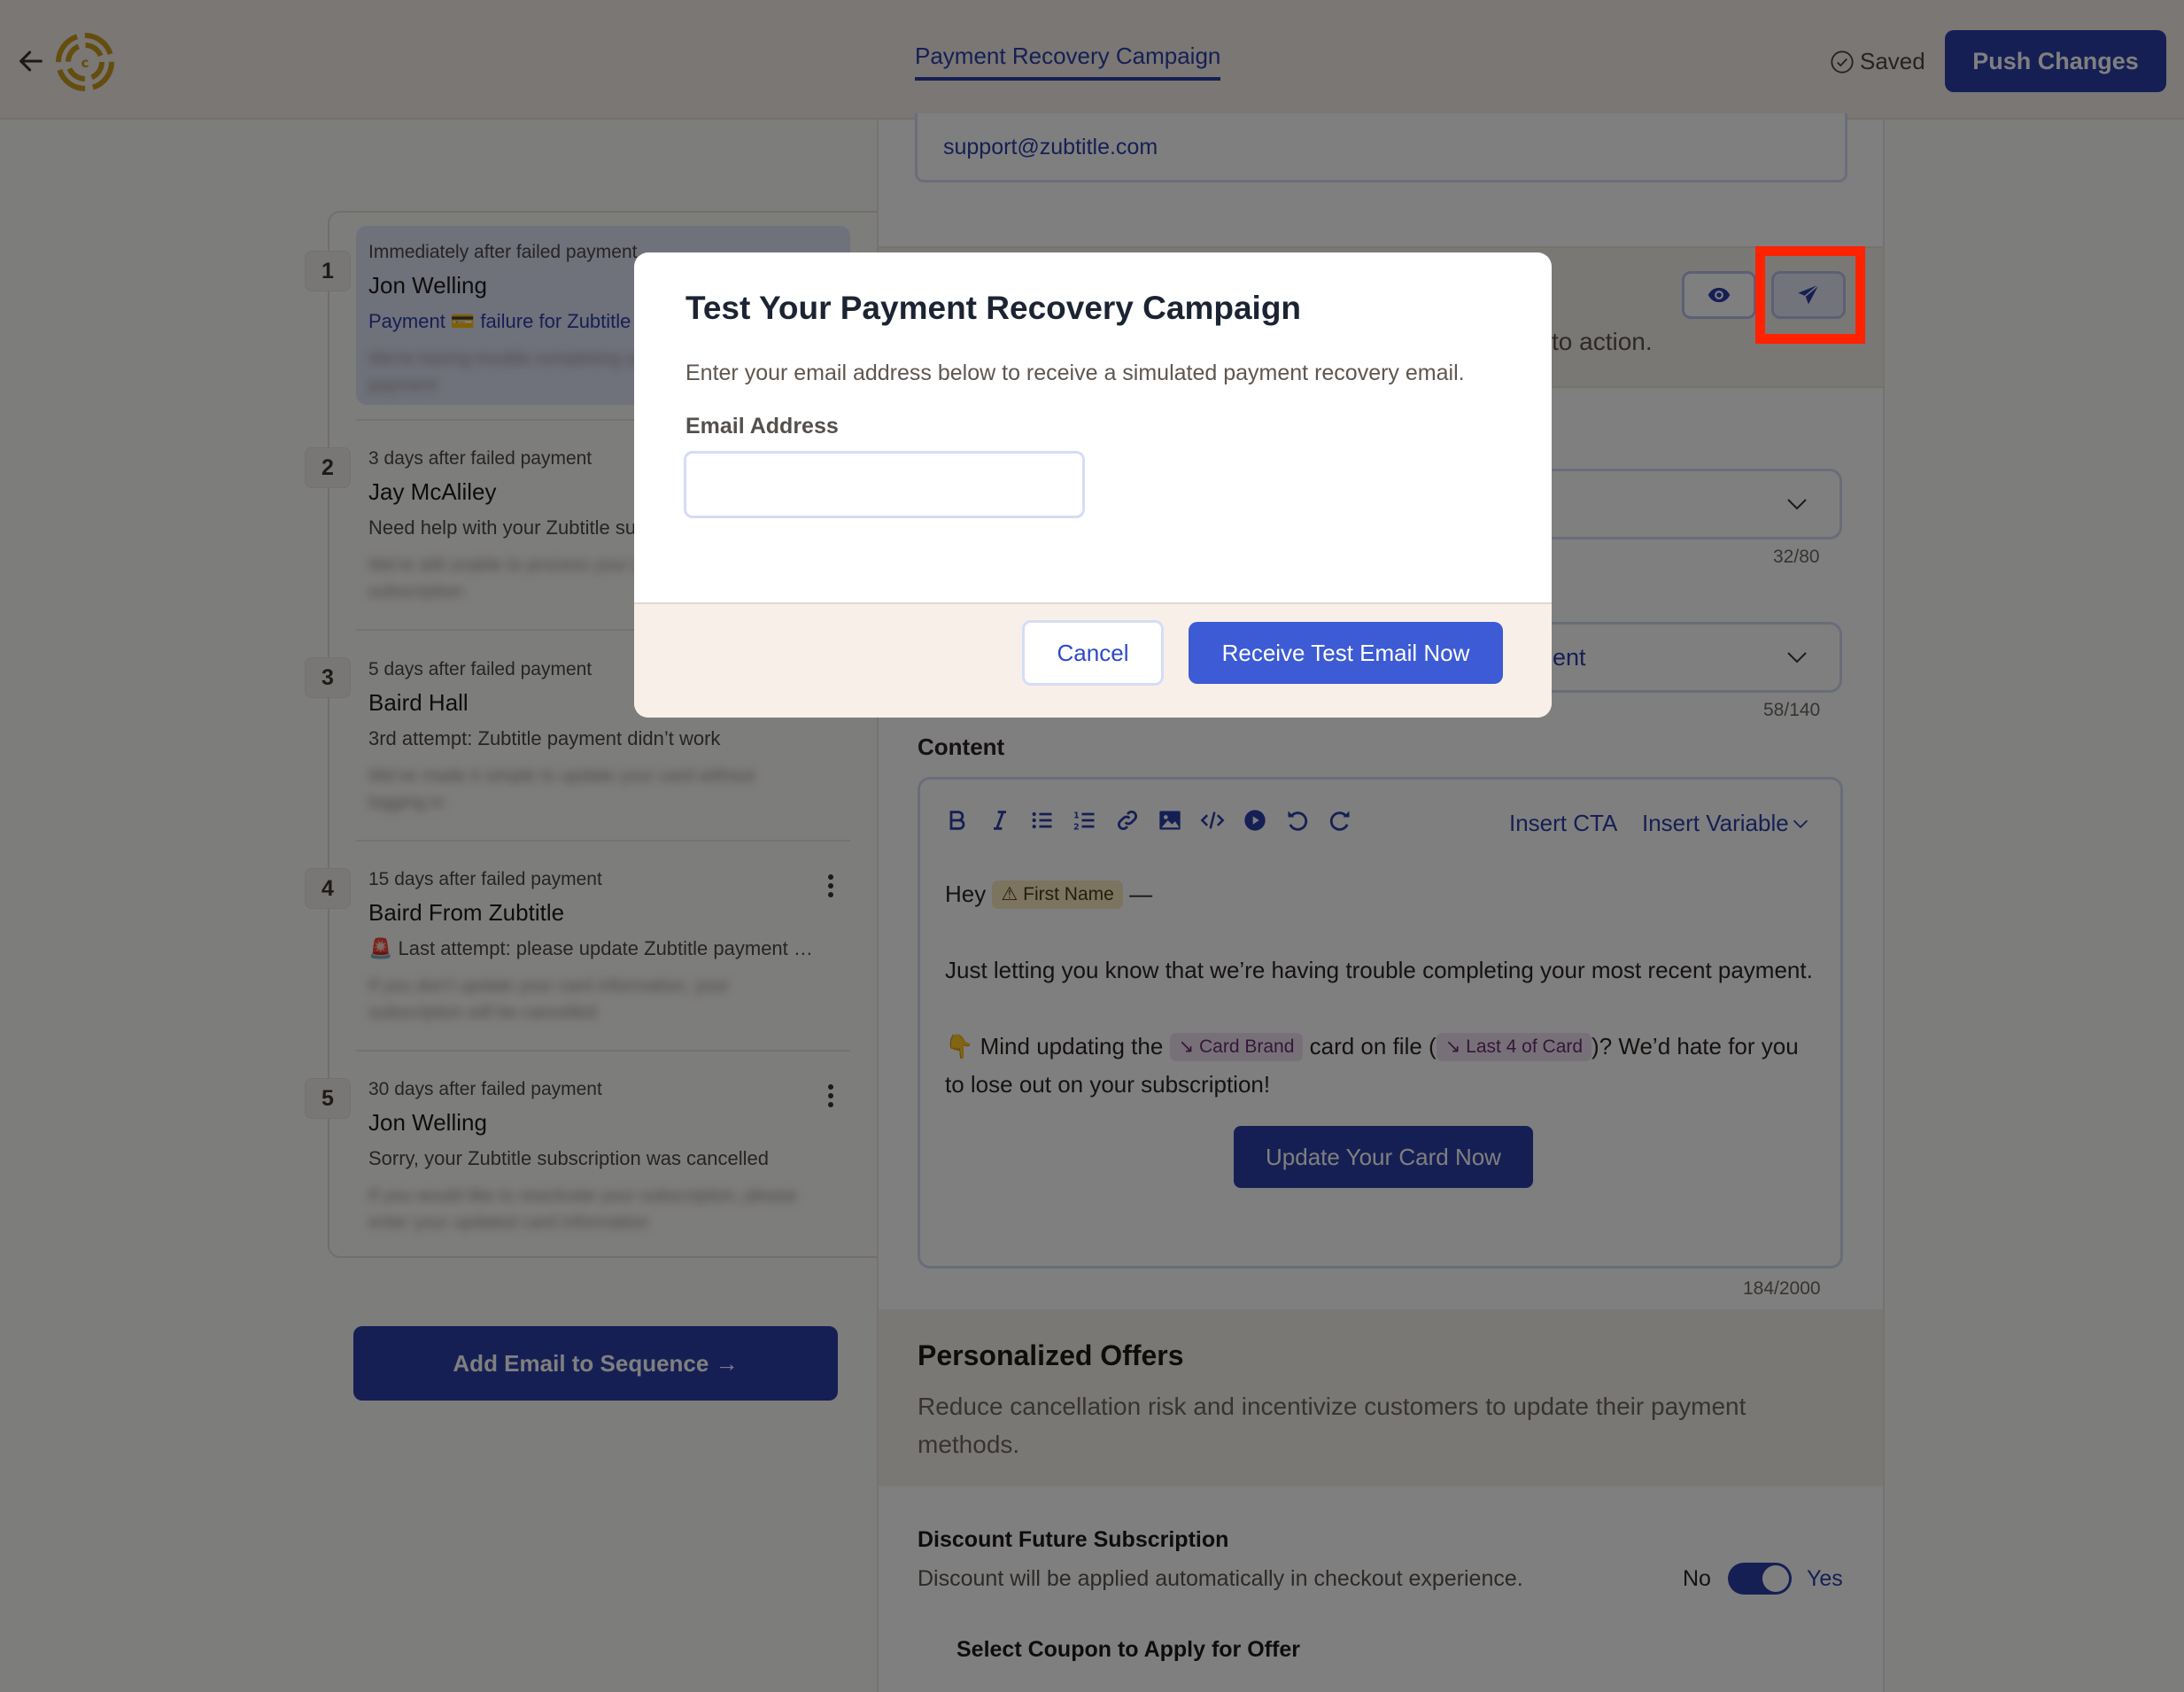  What do you see at coordinates (762, 426) in the screenshot?
I see `email-address-label: Email Address` at bounding box center [762, 426].